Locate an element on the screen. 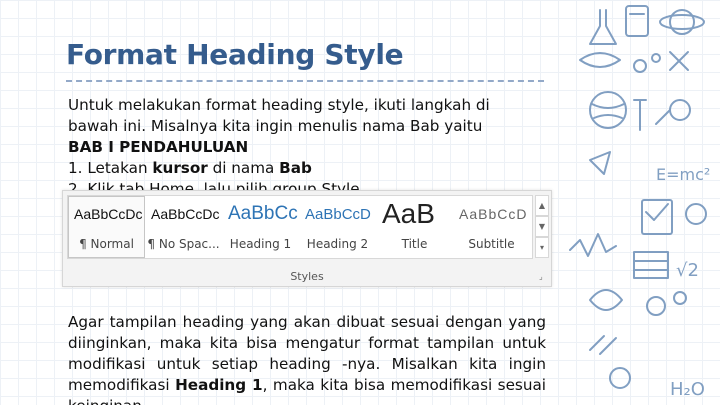 Image resolution: width=720 pixels, height=405 pixels. bab-name: PENDAHULUAN is located at coordinates (184, 147).